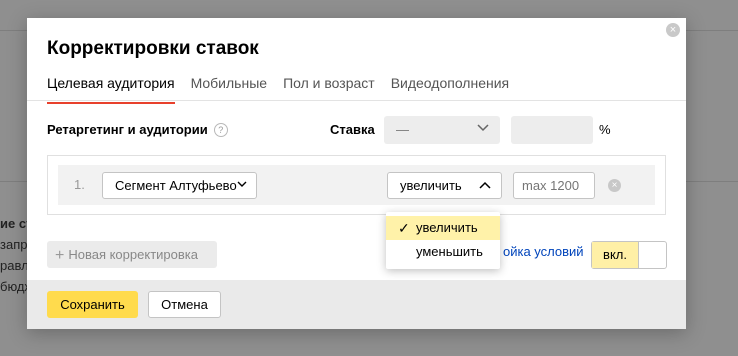 The width and height of the screenshot is (738, 356). Describe the element at coordinates (673, 30) in the screenshot. I see `close-icon: ×` at that location.